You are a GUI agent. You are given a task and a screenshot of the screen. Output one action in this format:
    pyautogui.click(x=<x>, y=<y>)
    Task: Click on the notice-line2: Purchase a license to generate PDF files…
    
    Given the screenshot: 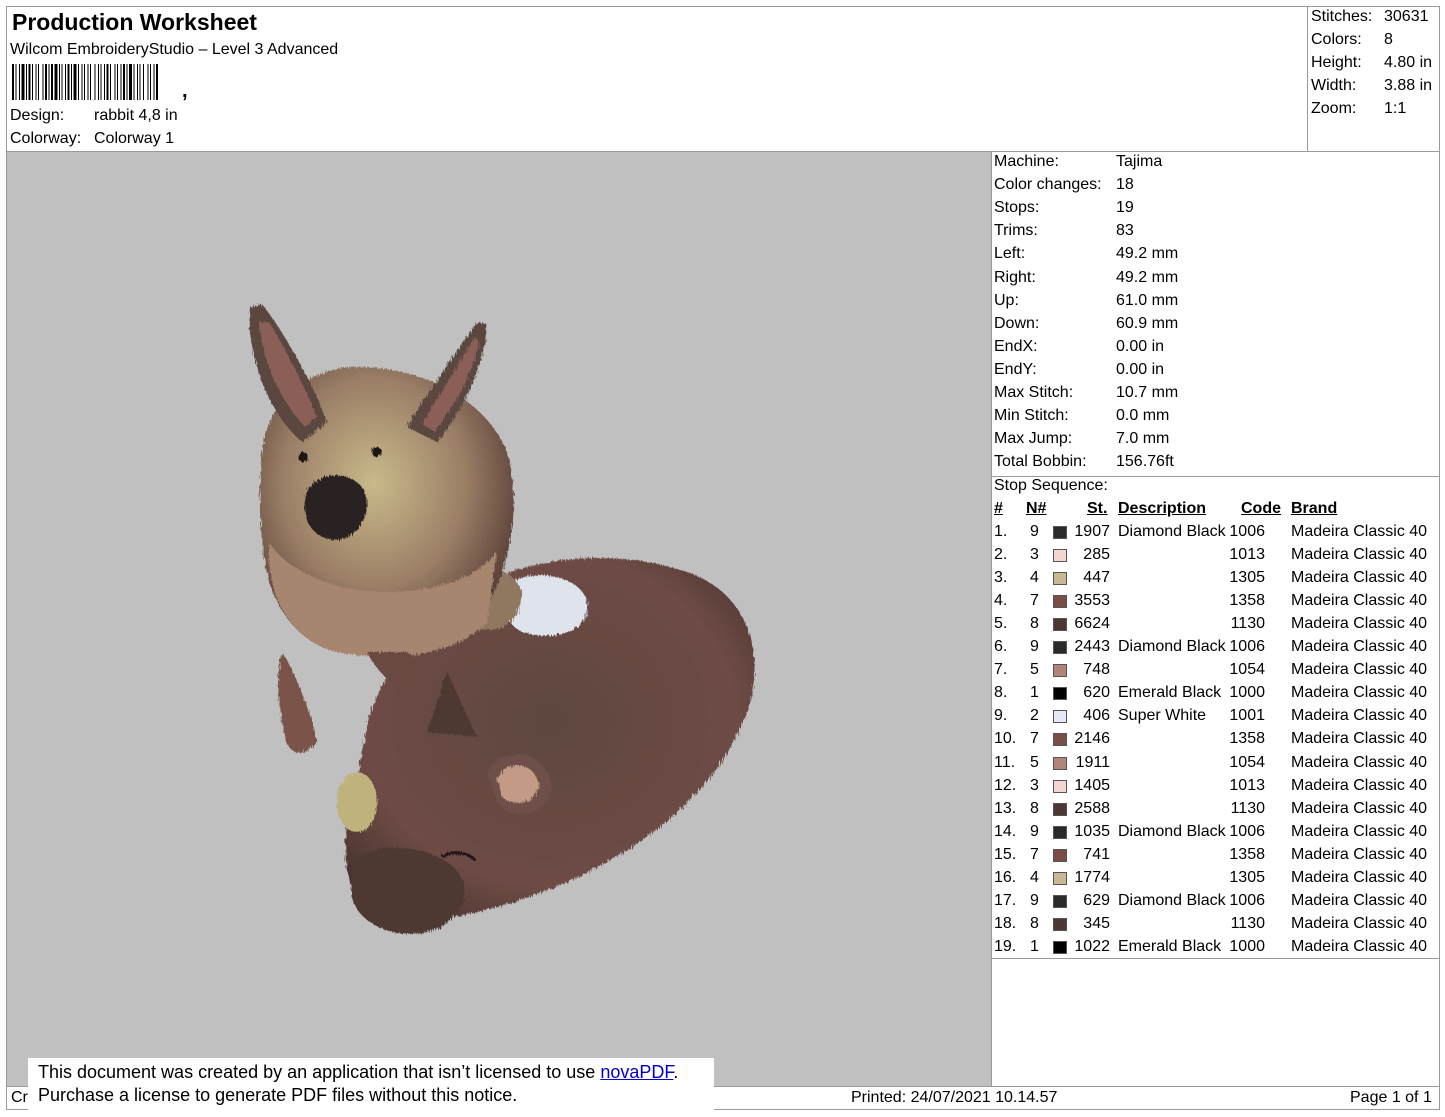 What is the action you would take?
    pyautogui.click(x=278, y=1095)
    